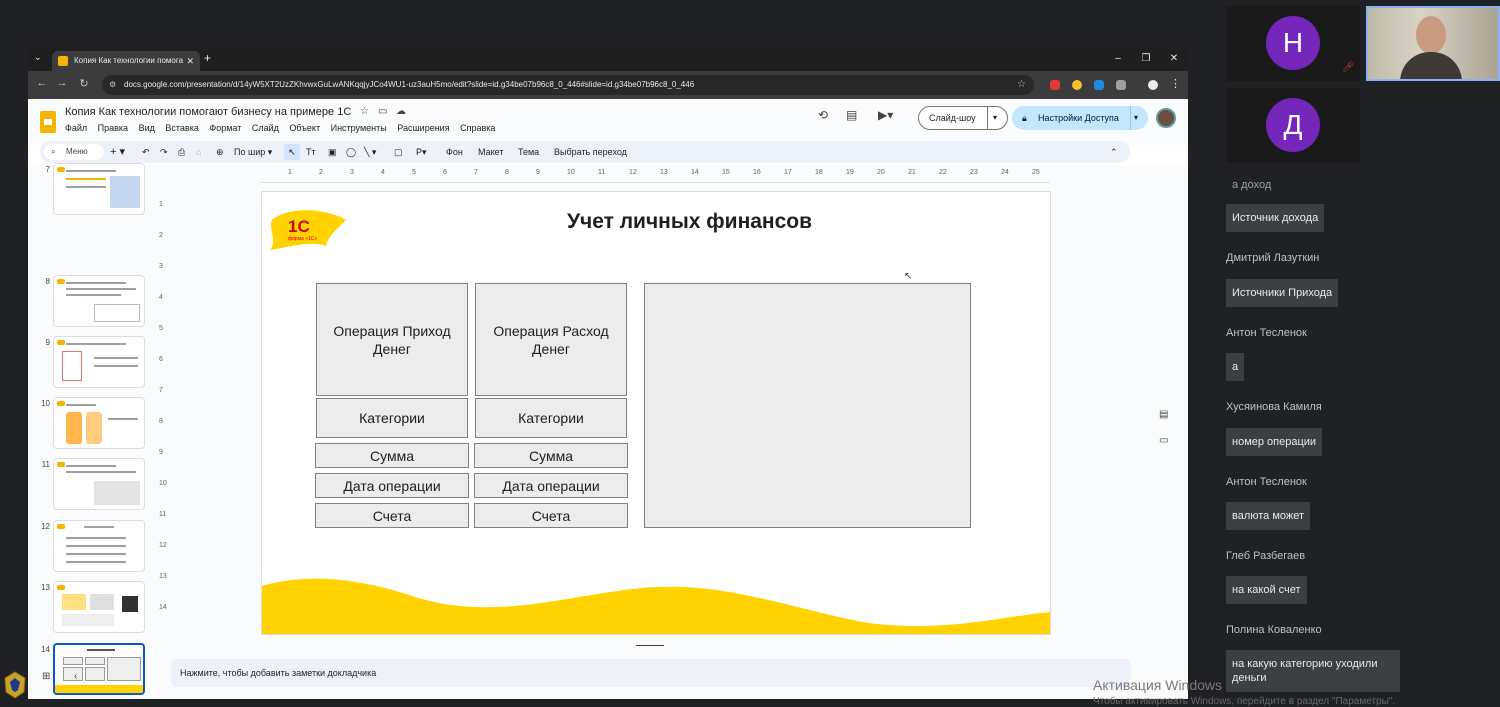  What do you see at coordinates (48, 122) in the screenshot?
I see `slides-logo-icon` at bounding box center [48, 122].